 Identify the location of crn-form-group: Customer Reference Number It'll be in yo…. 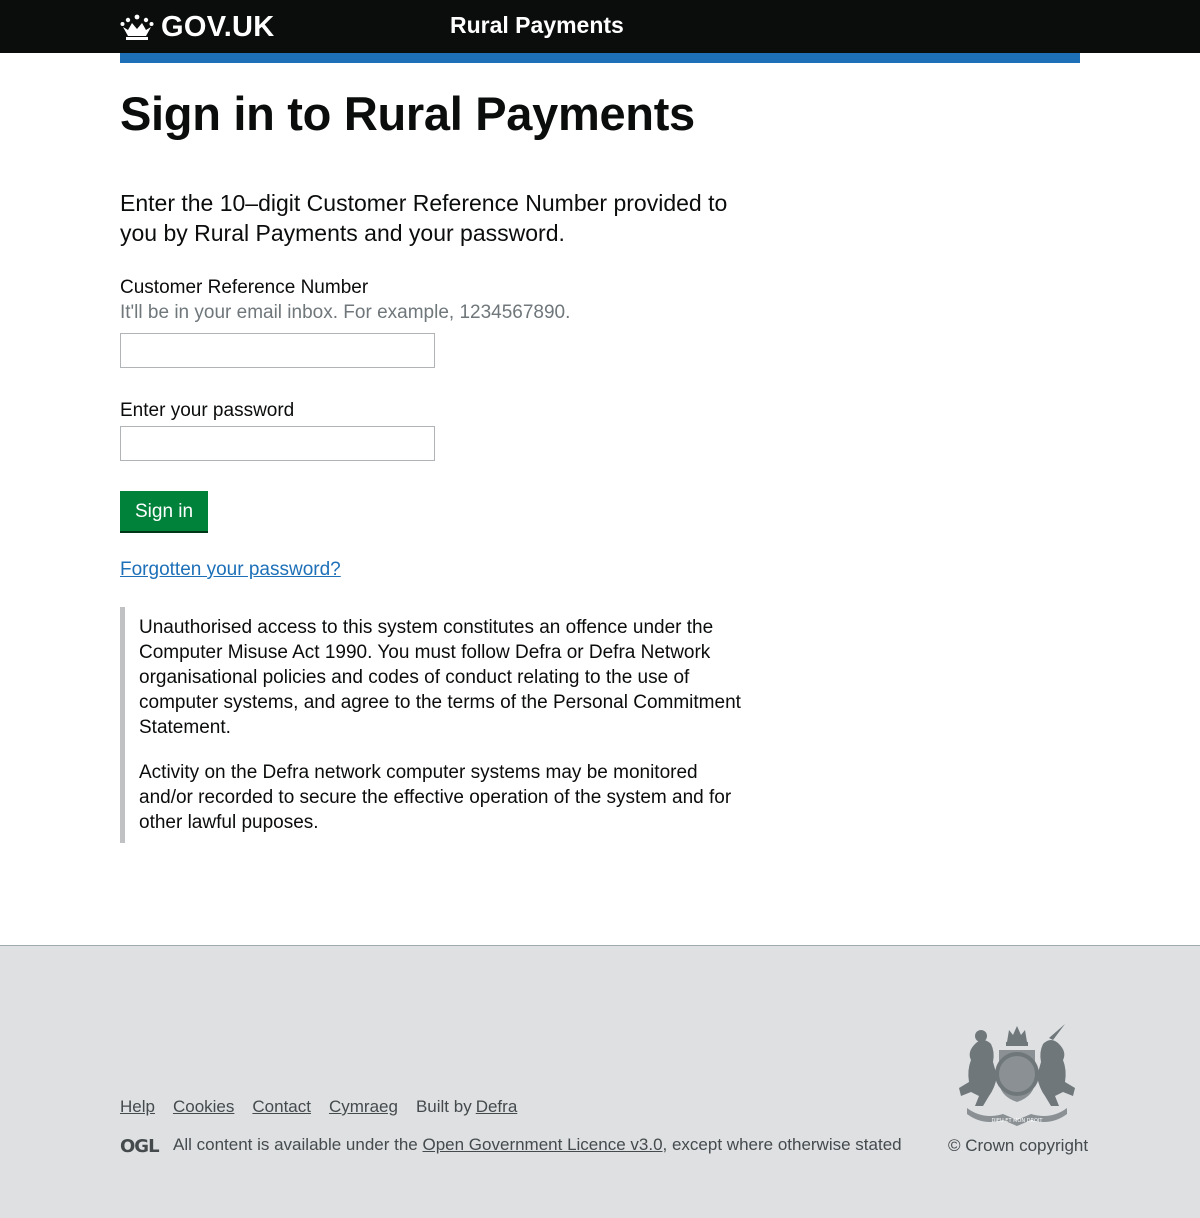
(440, 321).